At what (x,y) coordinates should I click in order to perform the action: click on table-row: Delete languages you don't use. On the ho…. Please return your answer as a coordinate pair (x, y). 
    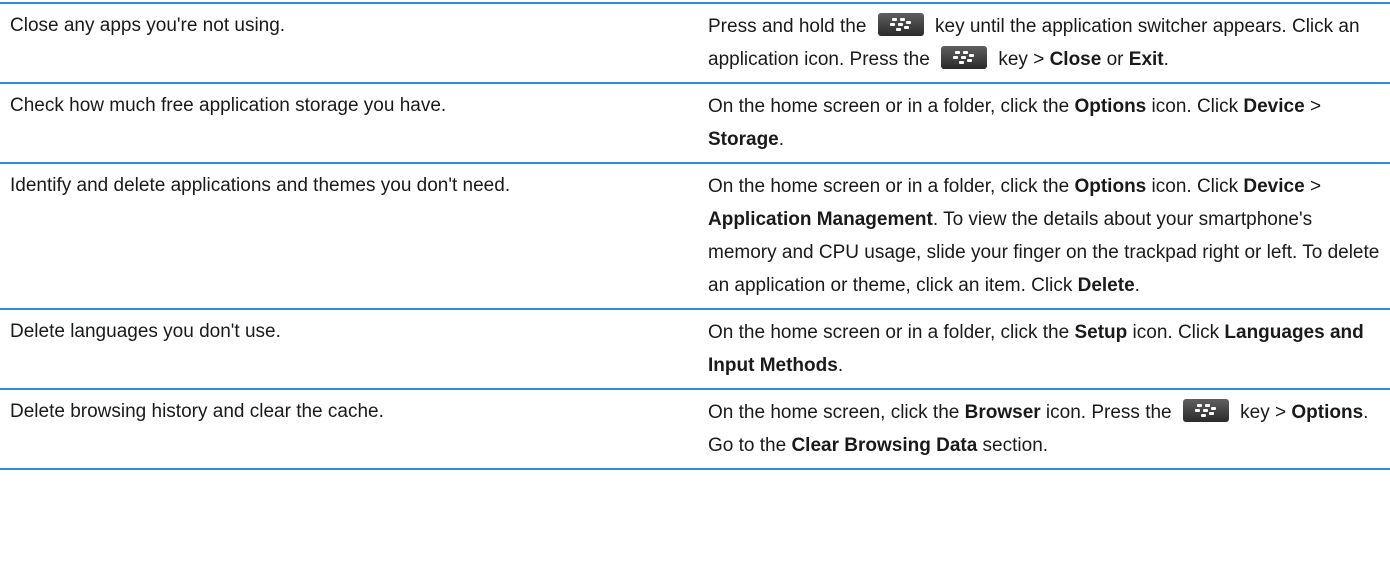
    Looking at the image, I should click on (695, 348).